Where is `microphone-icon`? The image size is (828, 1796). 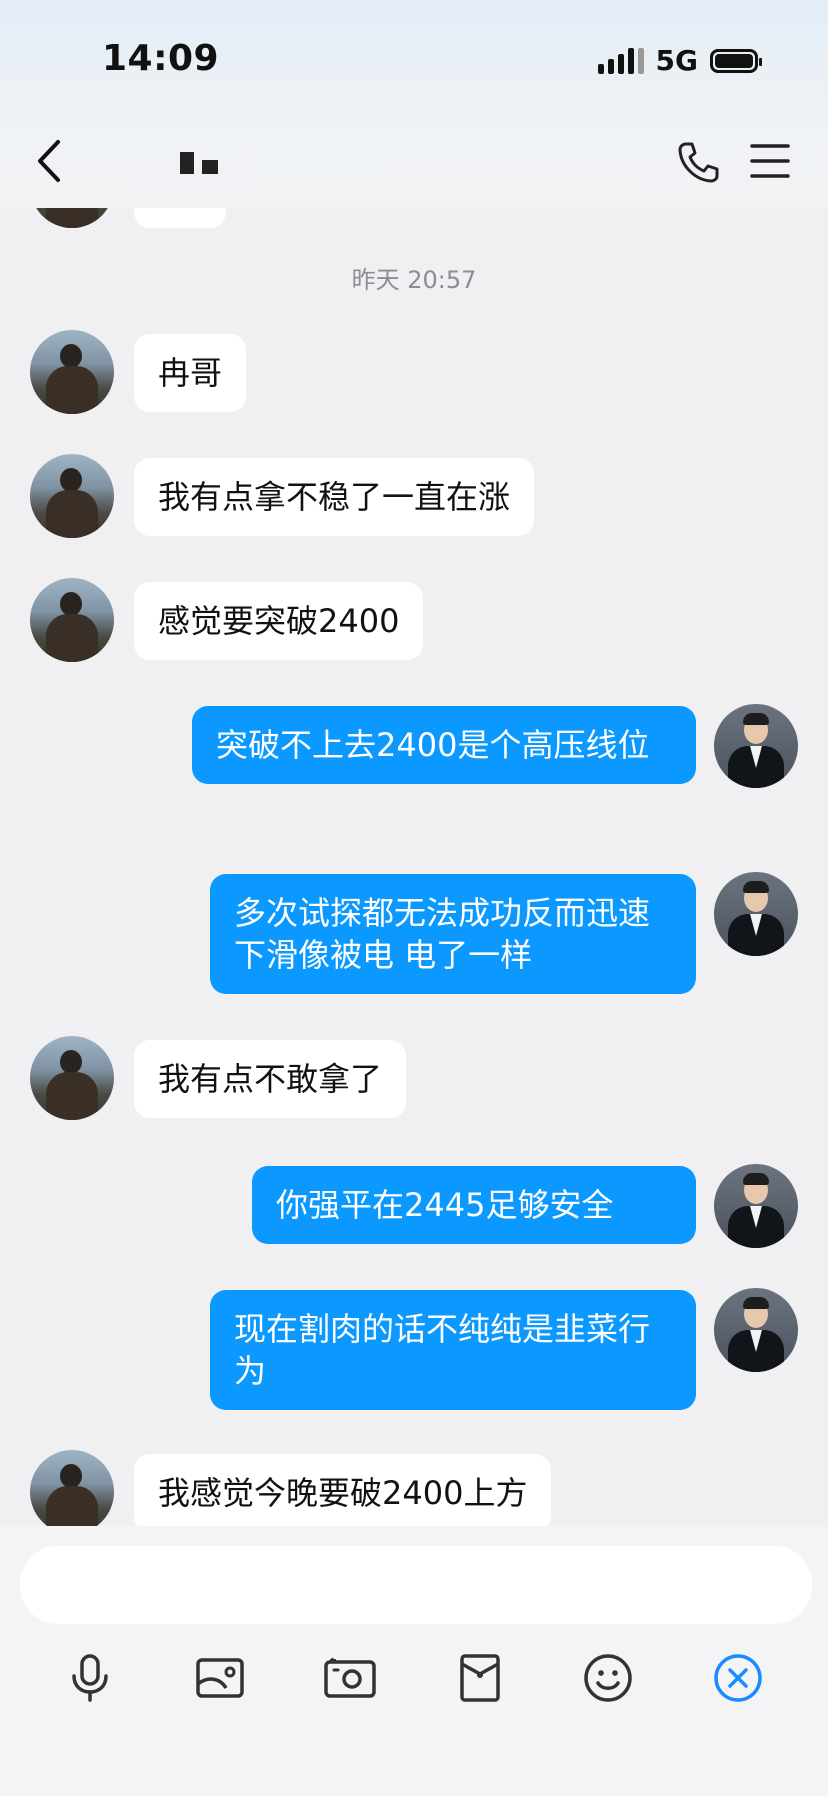
microphone-icon is located at coordinates (90, 1678).